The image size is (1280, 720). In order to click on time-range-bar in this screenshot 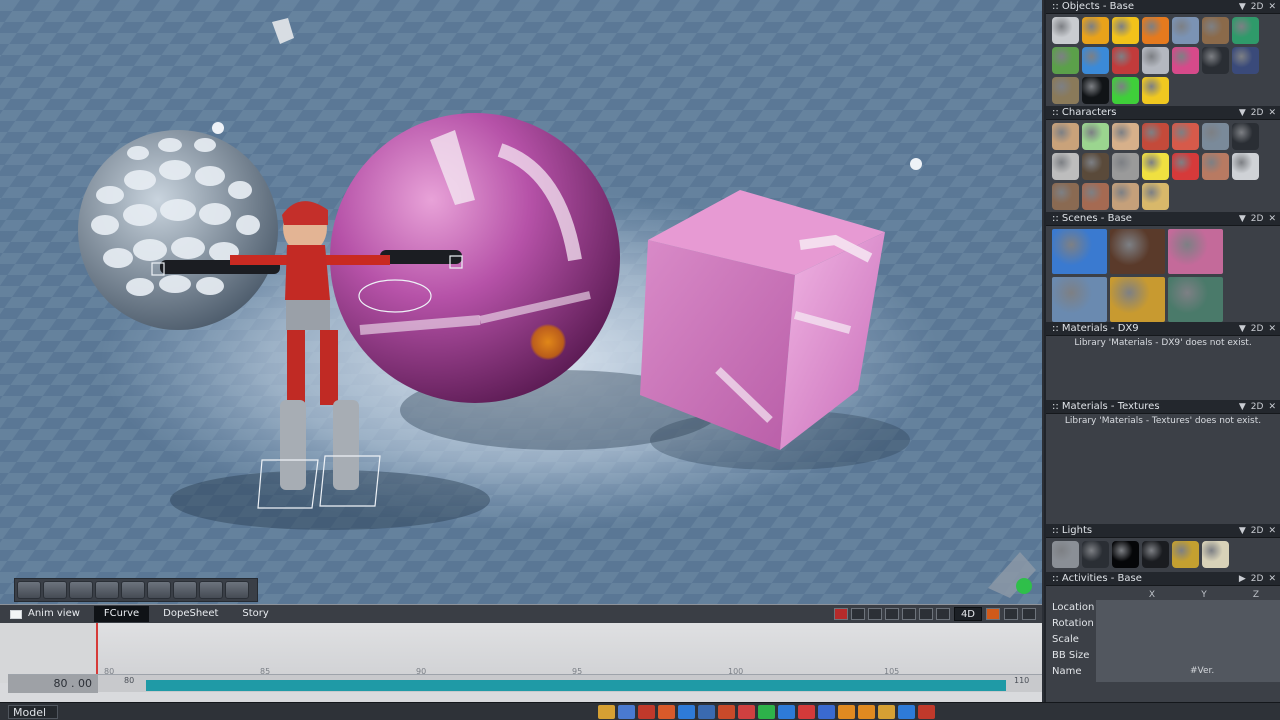, I will do `click(576, 685)`.